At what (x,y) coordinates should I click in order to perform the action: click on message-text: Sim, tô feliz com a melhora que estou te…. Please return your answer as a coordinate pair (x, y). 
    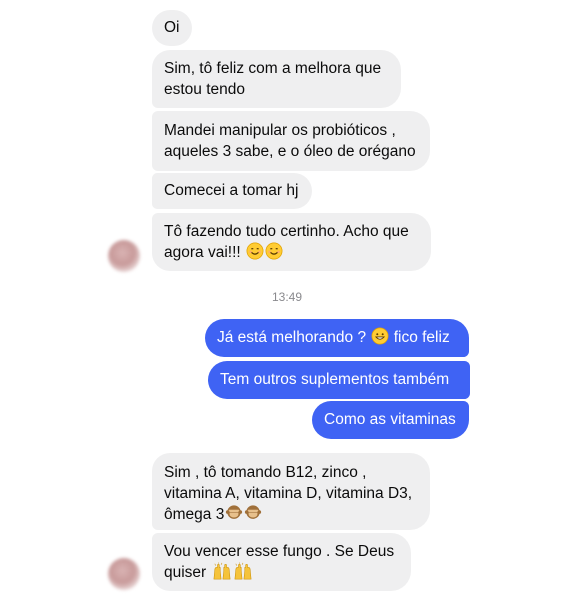
    Looking at the image, I should click on (273, 79).